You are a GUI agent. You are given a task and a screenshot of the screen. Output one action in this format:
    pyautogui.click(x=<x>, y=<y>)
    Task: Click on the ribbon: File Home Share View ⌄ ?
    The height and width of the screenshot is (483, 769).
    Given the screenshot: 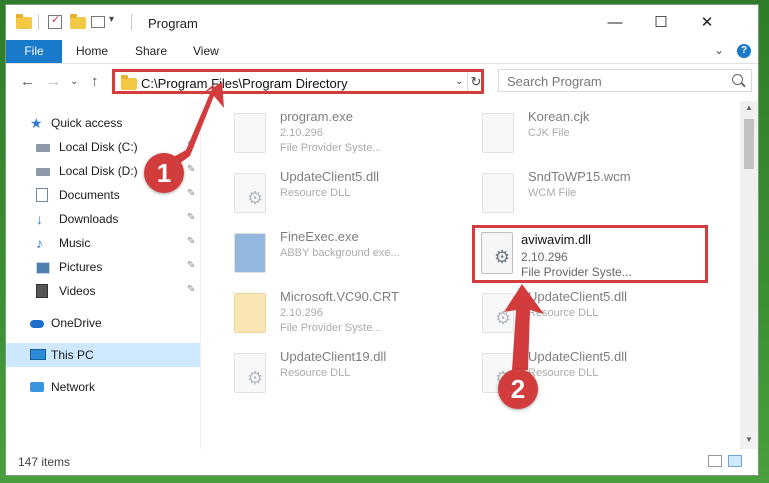 What is the action you would take?
    pyautogui.click(x=382, y=51)
    